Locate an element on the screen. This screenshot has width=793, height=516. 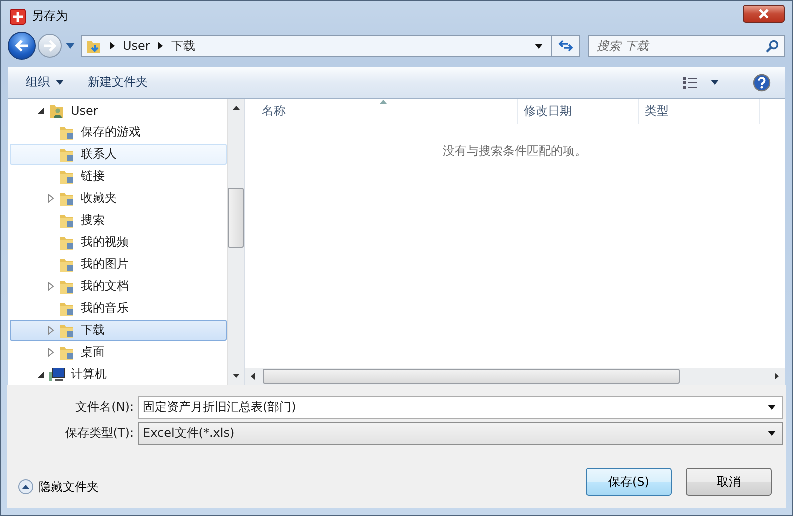
sort-arrow-icon is located at coordinates (383, 102).